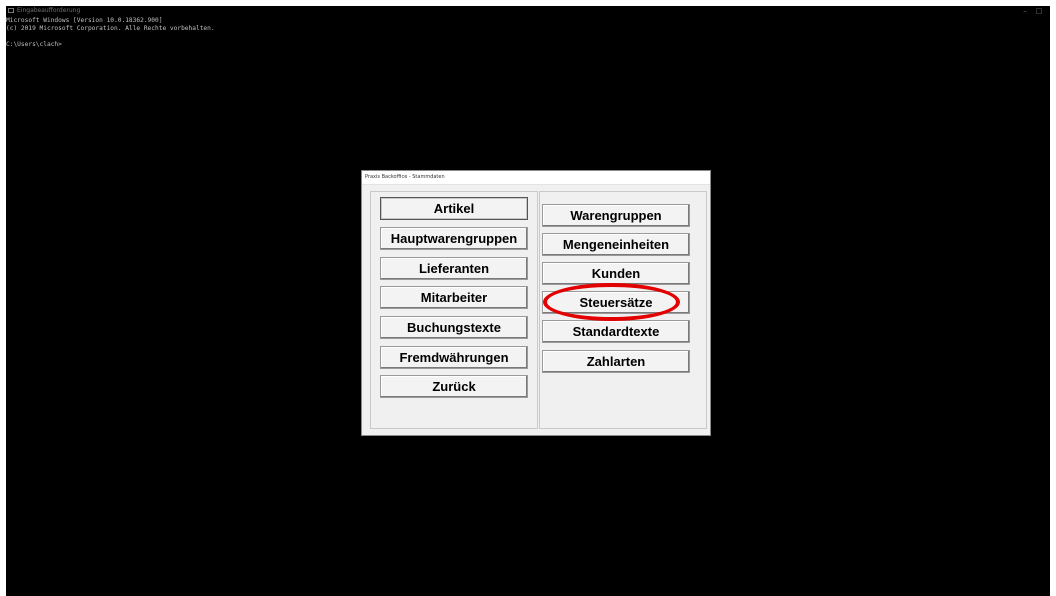 Image resolution: width=1056 pixels, height=596 pixels. What do you see at coordinates (454, 297) in the screenshot?
I see `mitarbeiter-button: Mitarbeiter` at bounding box center [454, 297].